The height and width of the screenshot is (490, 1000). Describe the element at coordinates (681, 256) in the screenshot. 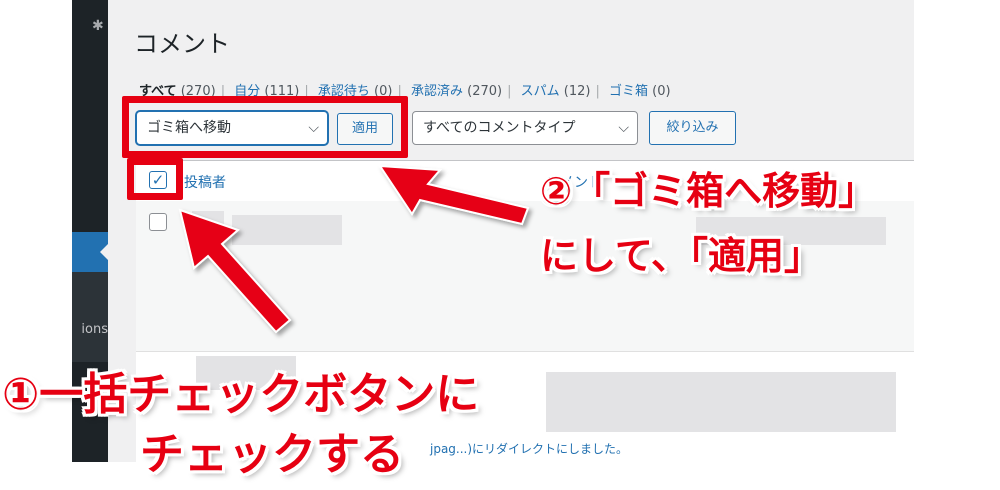

I see `annotation-step2-line2: にして、「適用」` at that location.